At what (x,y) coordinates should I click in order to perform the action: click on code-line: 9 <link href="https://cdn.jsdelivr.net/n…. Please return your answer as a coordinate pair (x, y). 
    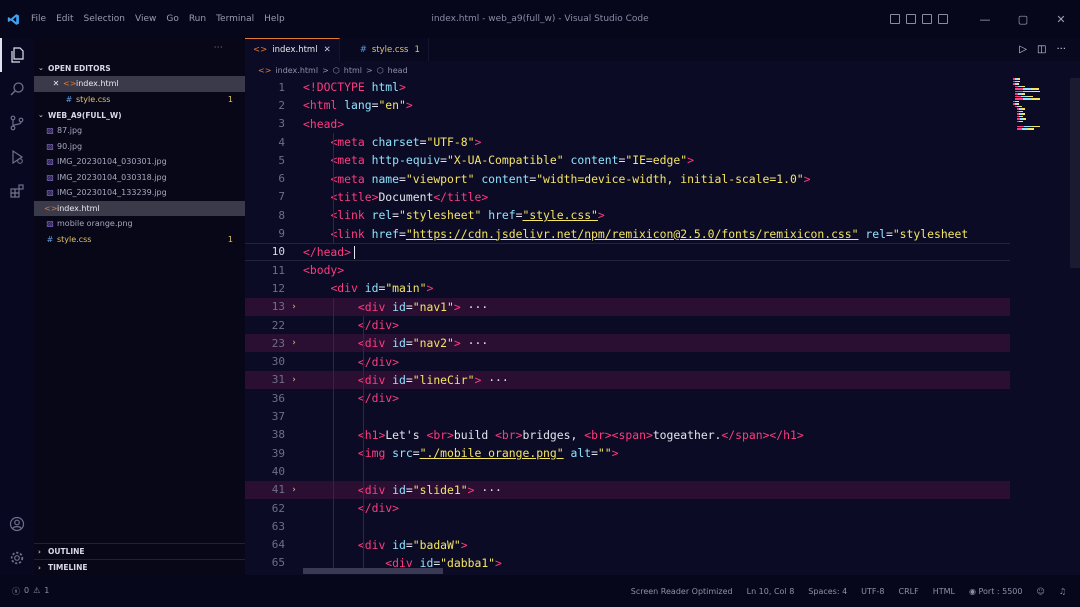
    Looking at the image, I should click on (627, 233).